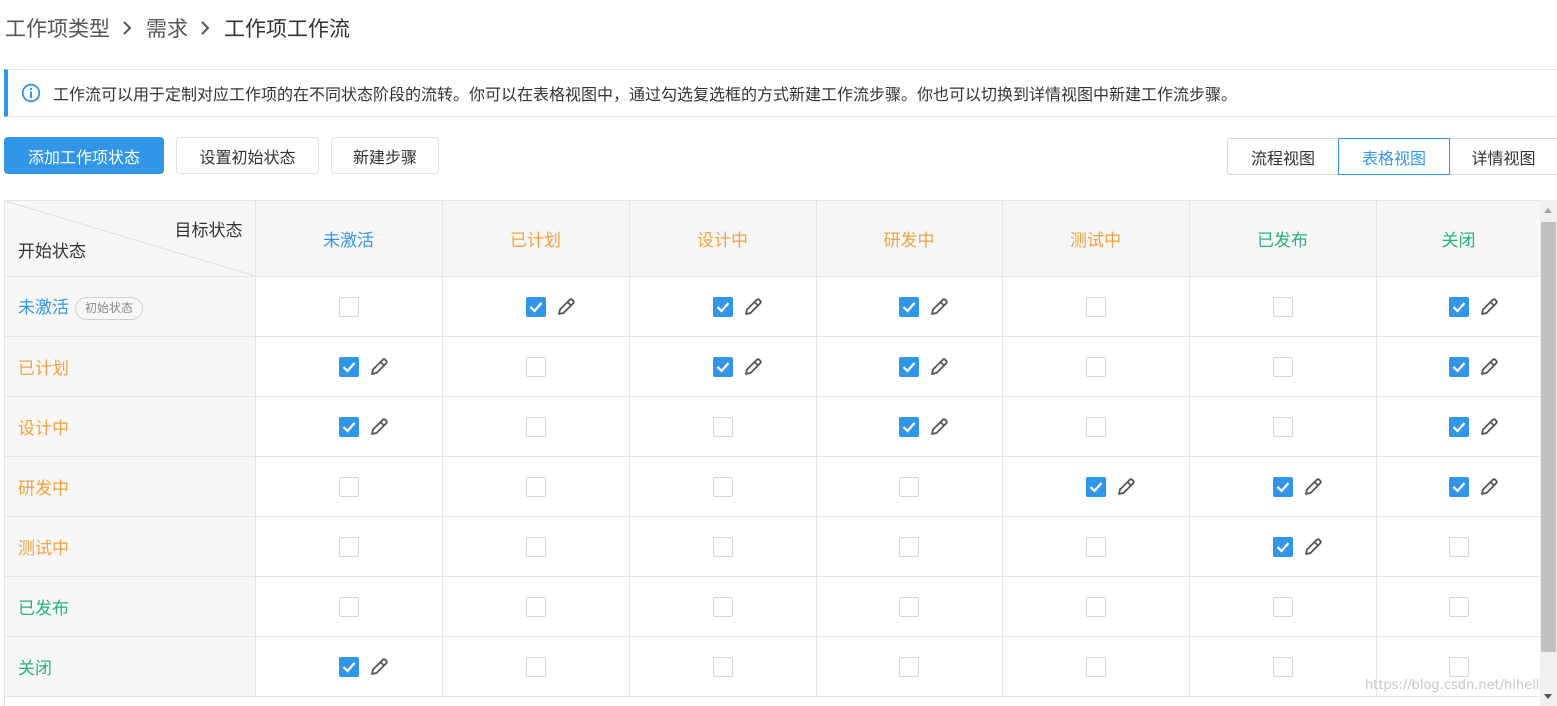 The width and height of the screenshot is (1557, 706). What do you see at coordinates (1283, 156) in the screenshot?
I see `tab-flow-view: 流程视图` at bounding box center [1283, 156].